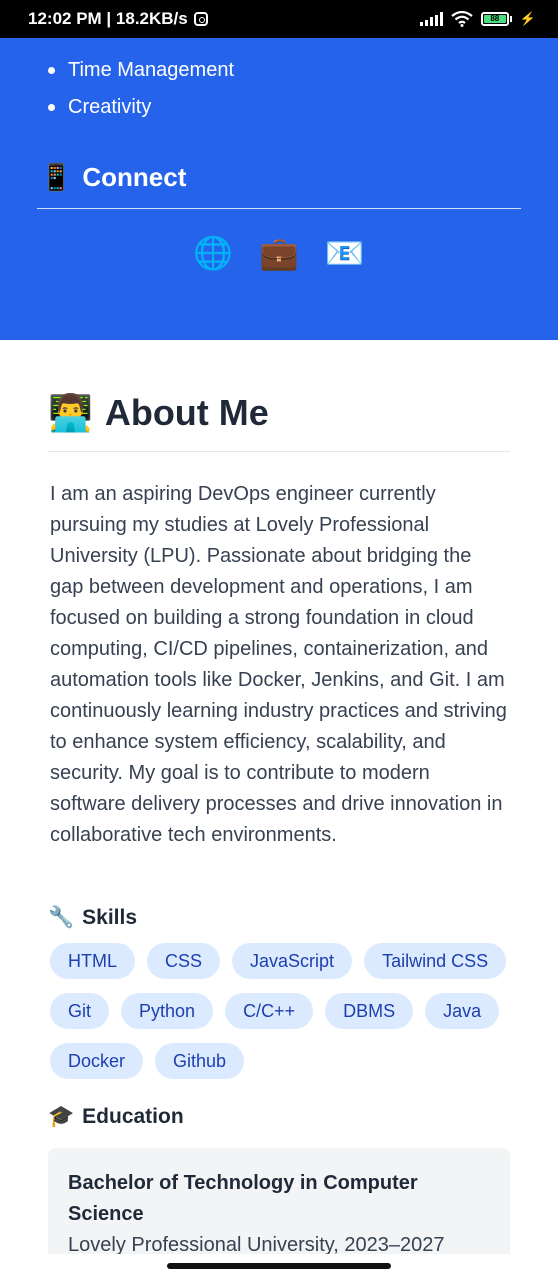  Describe the element at coordinates (527, 18) in the screenshot. I see `charging-icon: ⚡` at that location.